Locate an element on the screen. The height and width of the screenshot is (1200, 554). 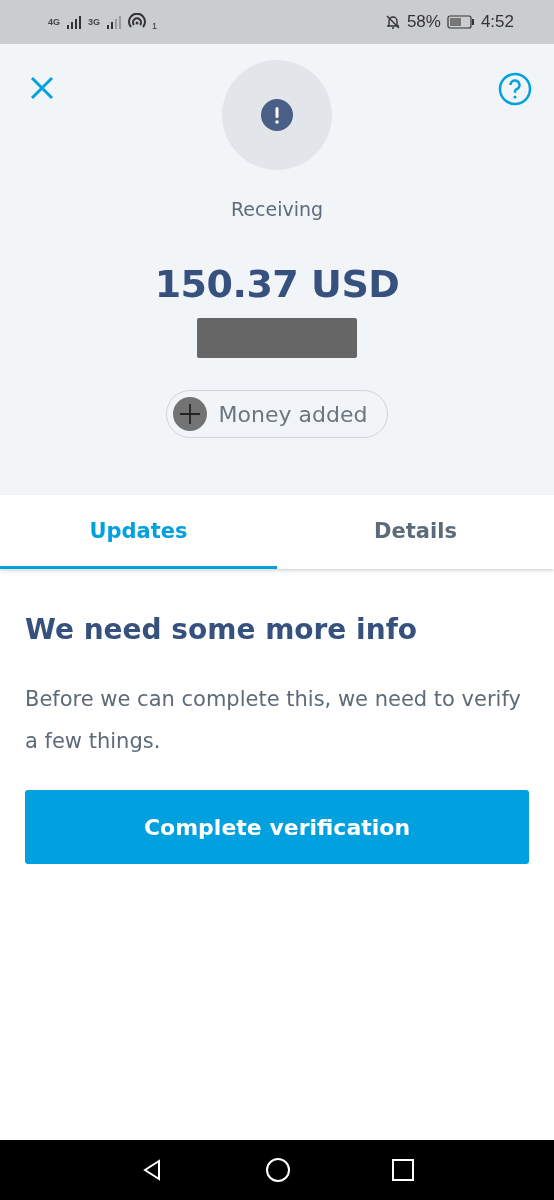
plus-icon is located at coordinates (189, 414).